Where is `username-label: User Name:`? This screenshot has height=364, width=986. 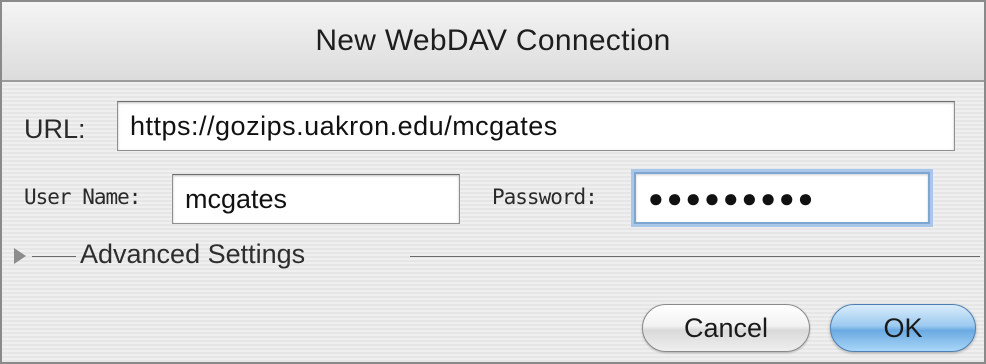
username-label: User Name: is located at coordinates (82, 197).